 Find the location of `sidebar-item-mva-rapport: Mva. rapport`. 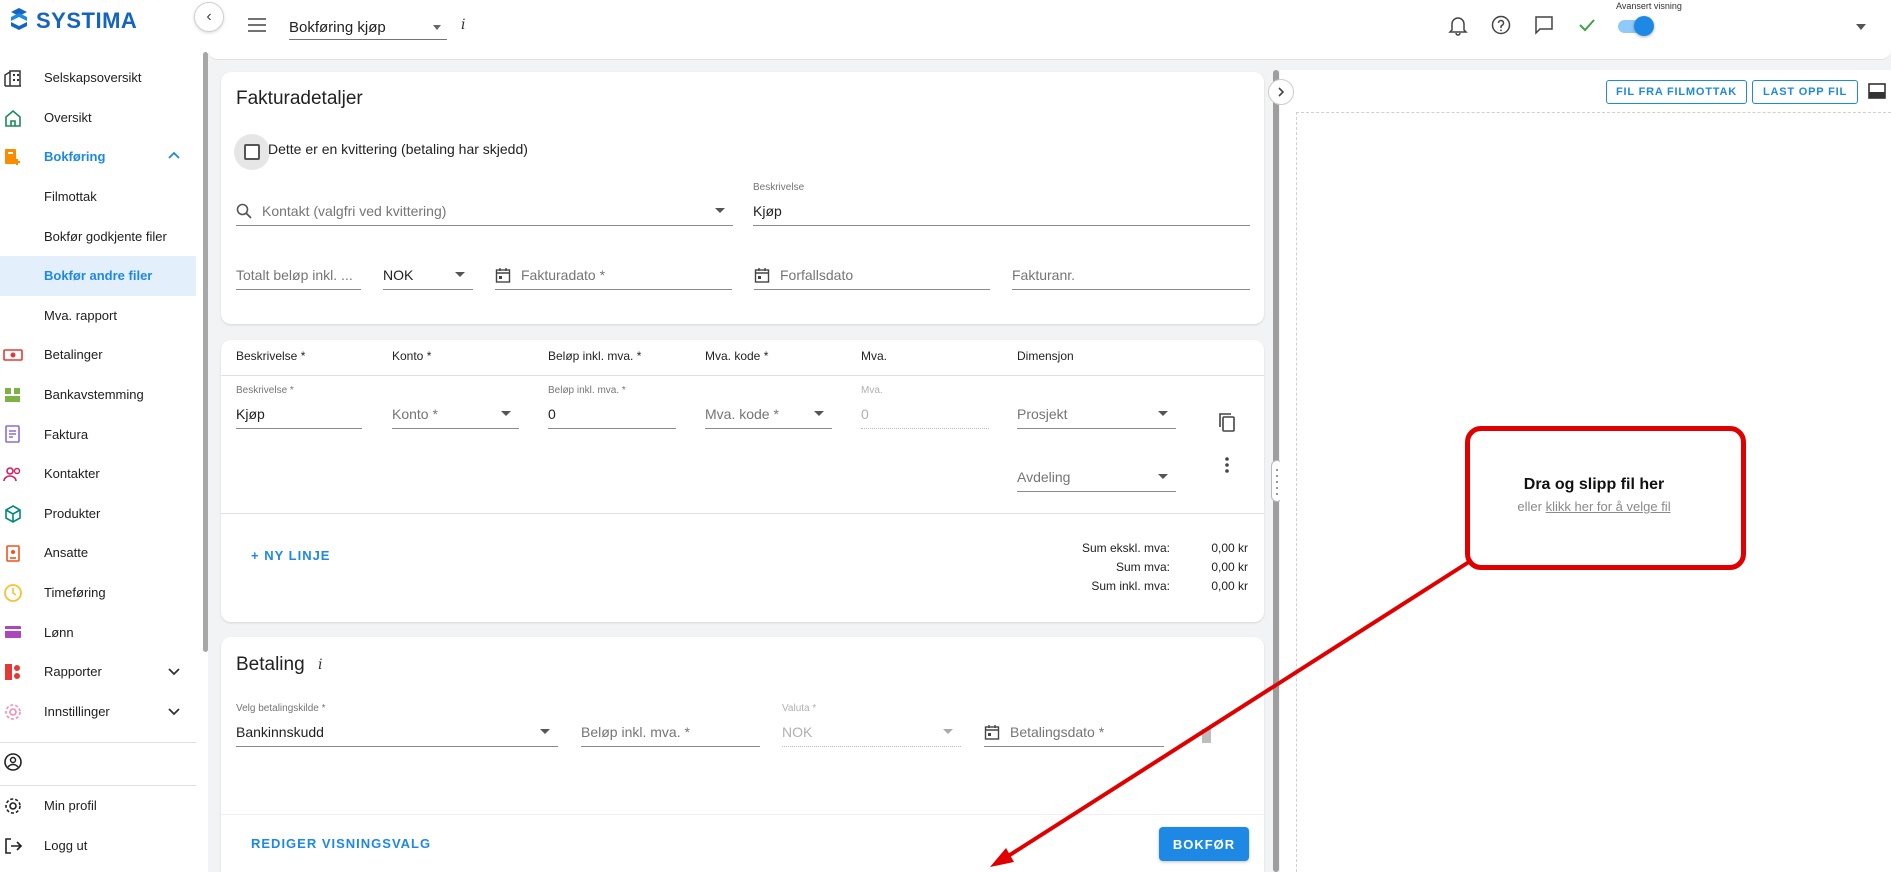

sidebar-item-mva-rapport: Mva. rapport is located at coordinates (98, 316).